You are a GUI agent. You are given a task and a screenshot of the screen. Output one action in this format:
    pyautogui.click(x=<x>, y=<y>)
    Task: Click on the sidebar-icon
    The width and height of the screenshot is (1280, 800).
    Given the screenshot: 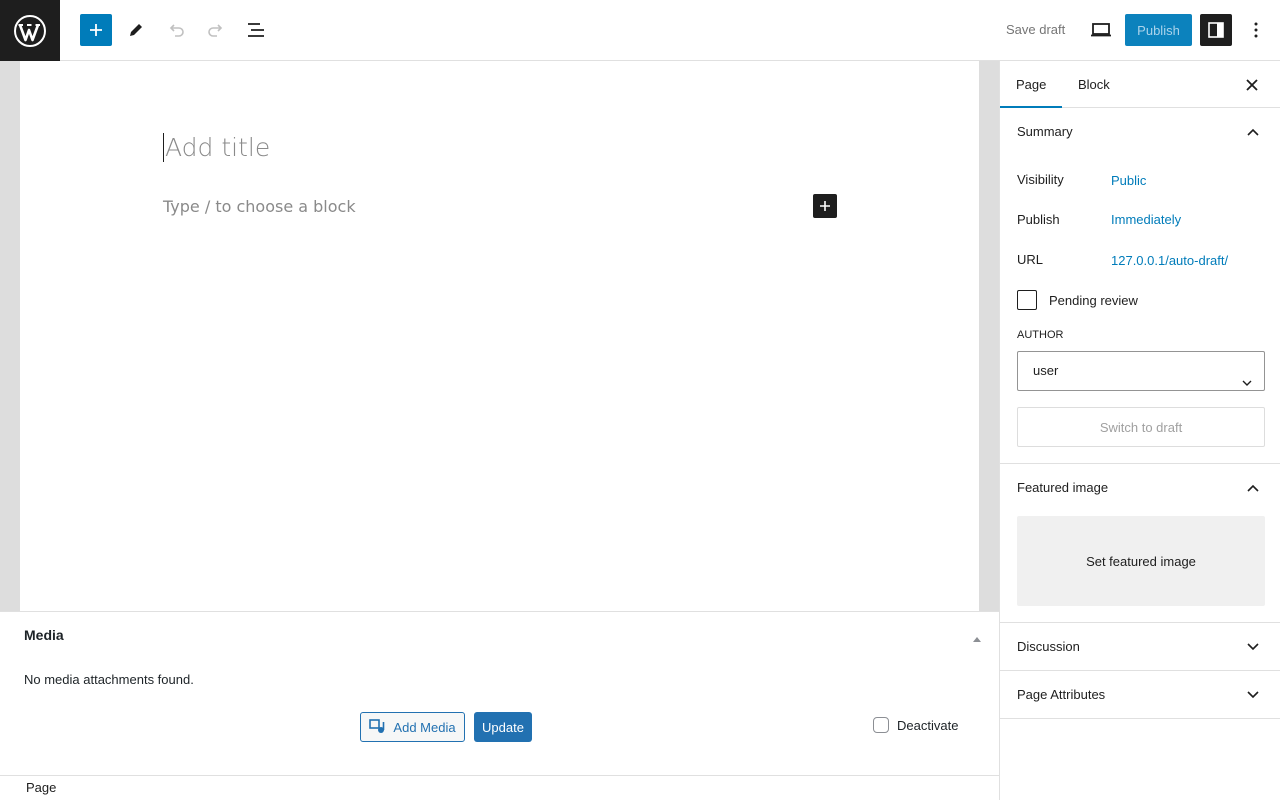 What is the action you would take?
    pyautogui.click(x=1216, y=30)
    